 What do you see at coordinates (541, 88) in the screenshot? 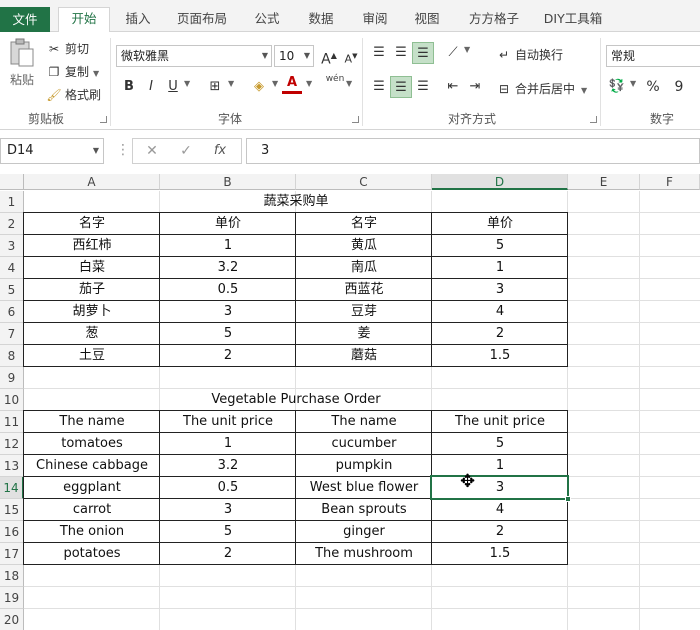
I see `merge-center-button: ⊟ 合并后居中 ▼` at bounding box center [541, 88].